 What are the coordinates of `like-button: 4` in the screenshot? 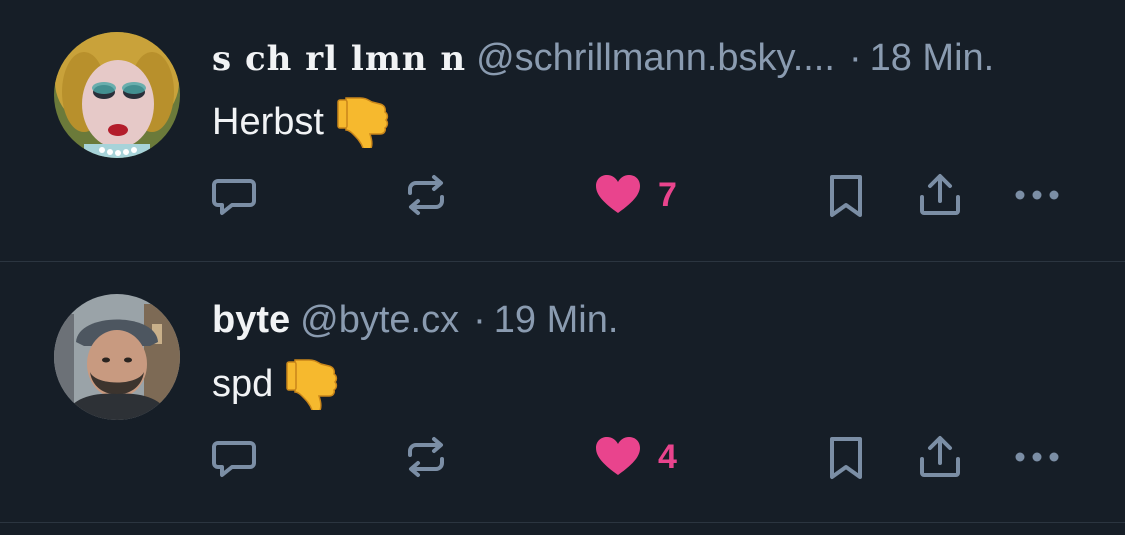 It's located at (635, 457).